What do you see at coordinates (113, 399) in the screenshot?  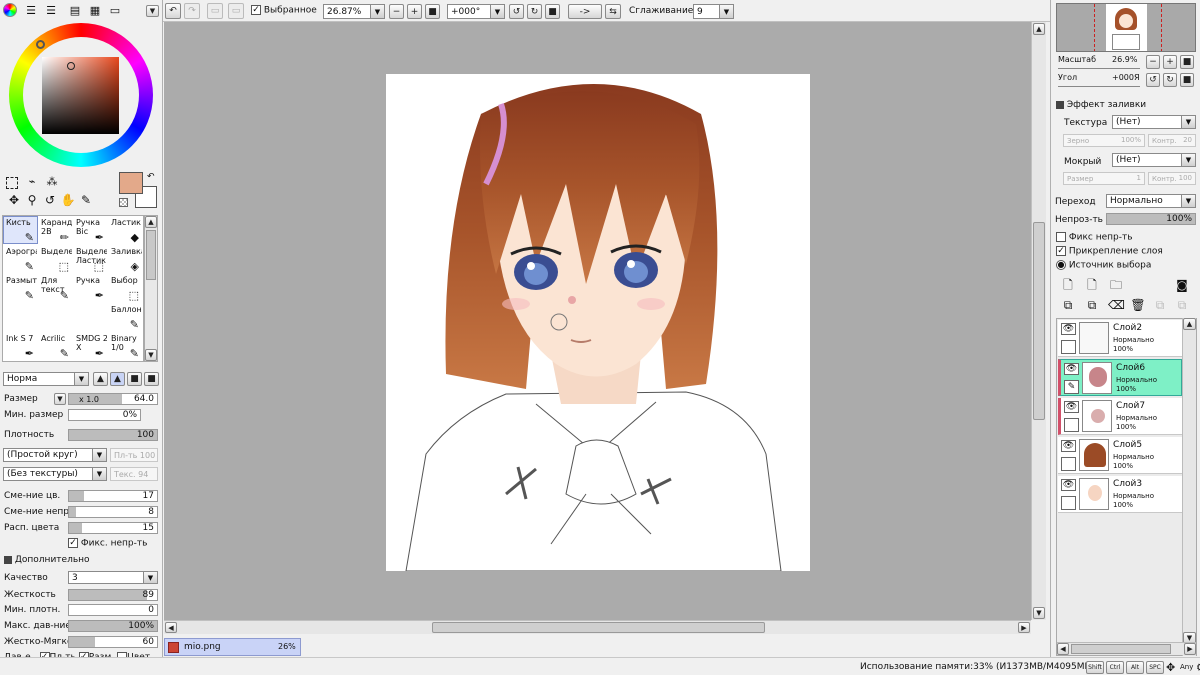 I see `size-slider: x 1.0 64.0` at bounding box center [113, 399].